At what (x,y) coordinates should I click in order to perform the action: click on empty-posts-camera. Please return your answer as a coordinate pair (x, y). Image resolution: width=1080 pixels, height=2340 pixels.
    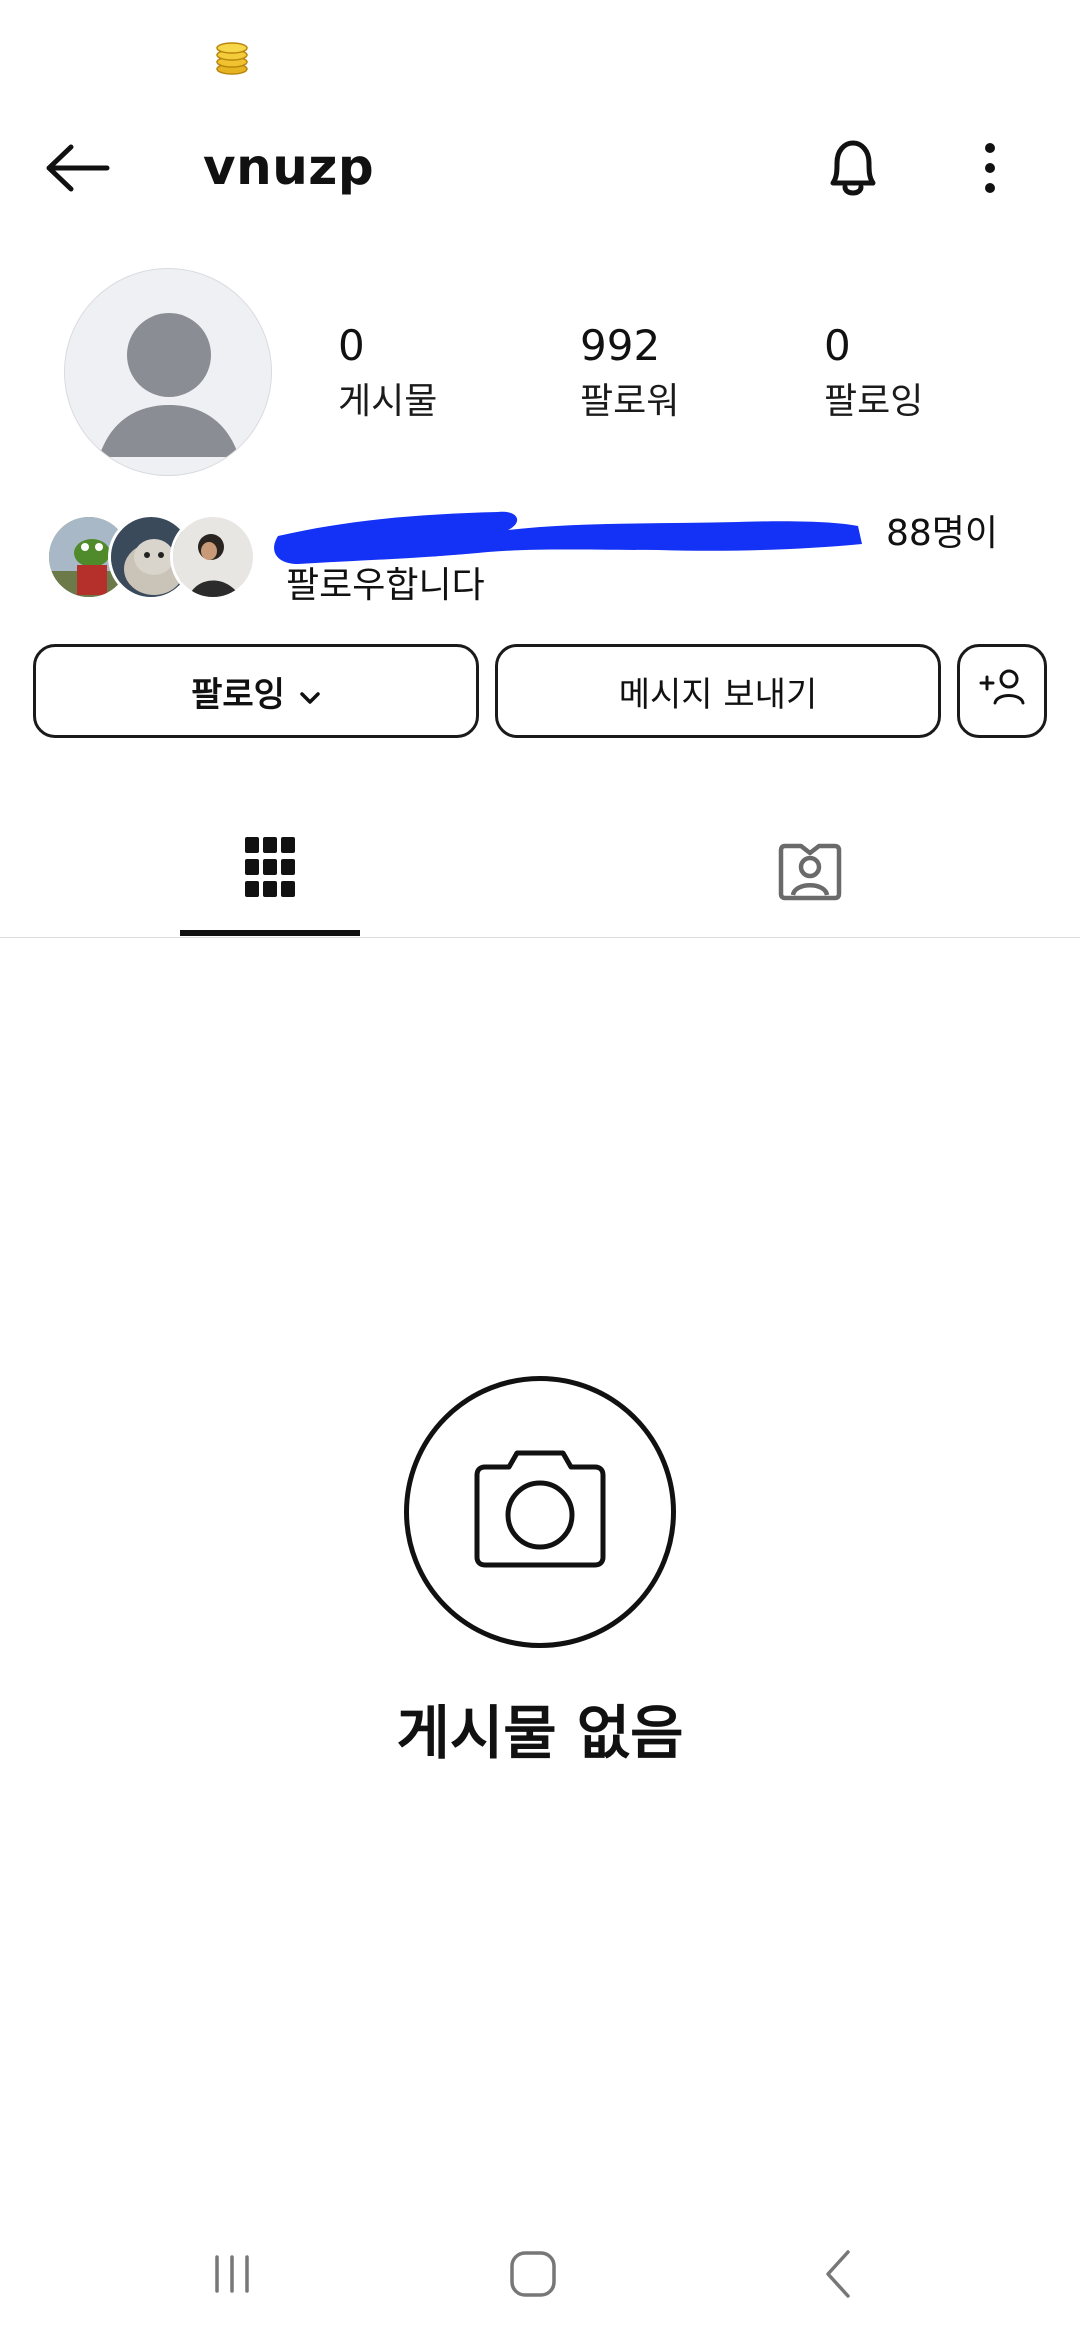
    Looking at the image, I should click on (540, 1512).